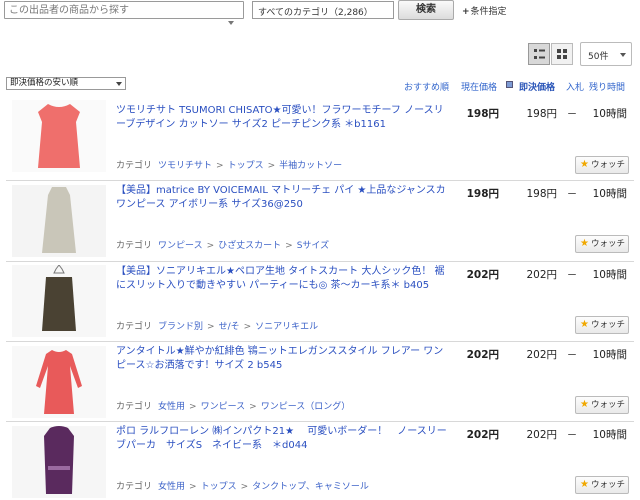 The image size is (640, 500). Describe the element at coordinates (488, 12) in the screenshot. I see `conditions-label: 条件指定` at that location.